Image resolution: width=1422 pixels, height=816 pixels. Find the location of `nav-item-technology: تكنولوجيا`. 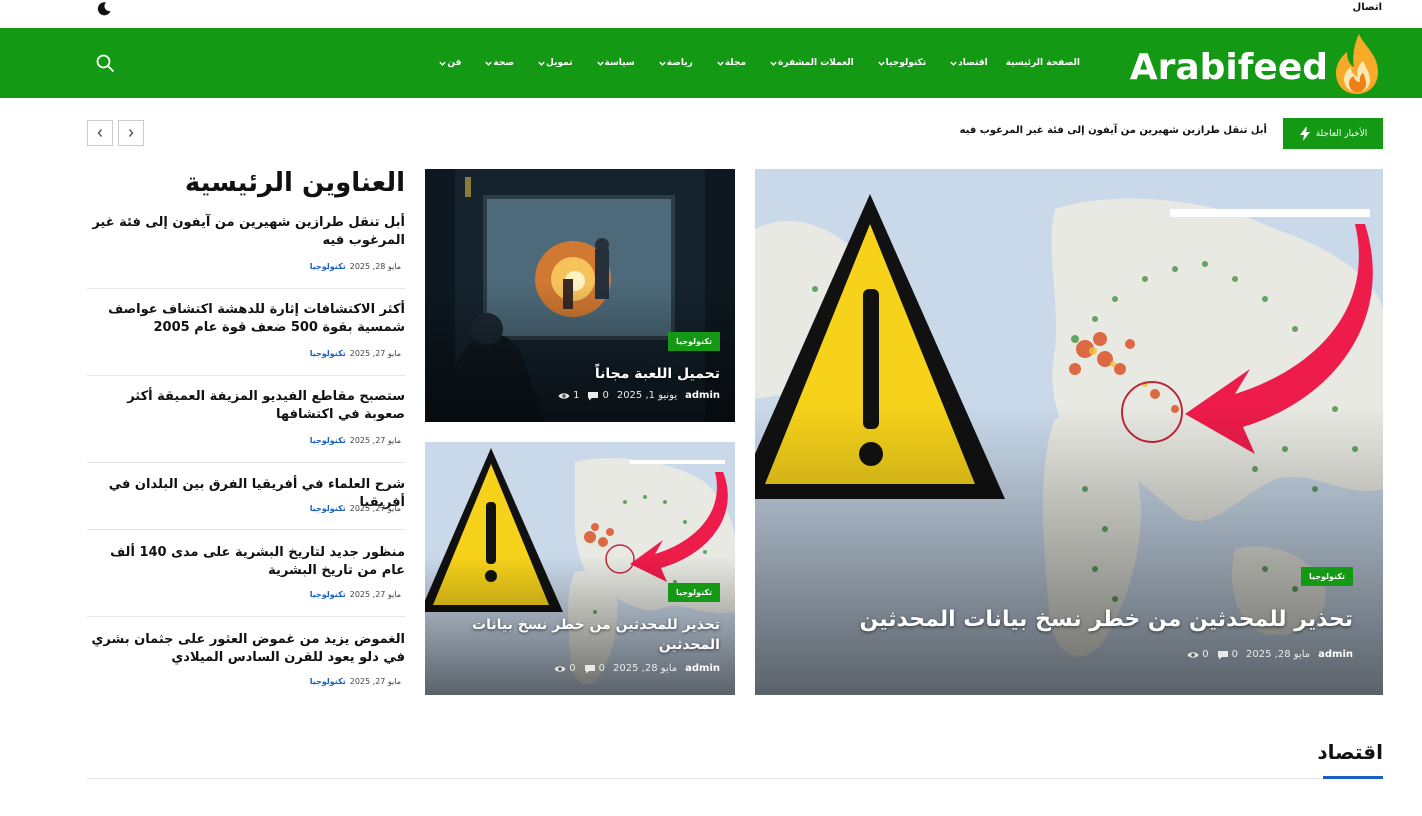

nav-item-technology: تكنولوجيا is located at coordinates (899, 63).